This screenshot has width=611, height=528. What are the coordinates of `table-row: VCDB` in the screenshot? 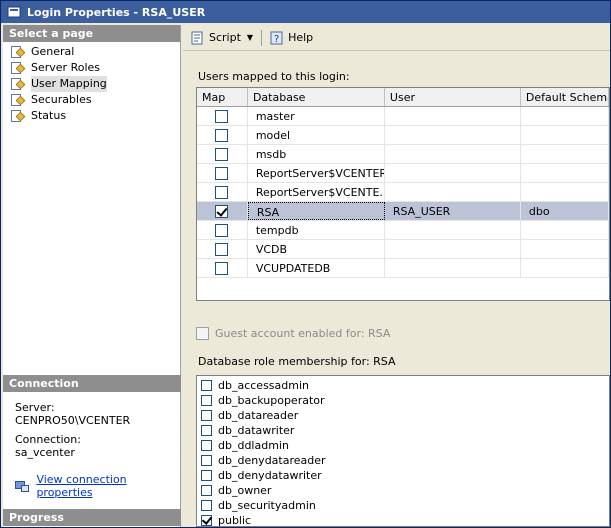 It's located at (403, 249).